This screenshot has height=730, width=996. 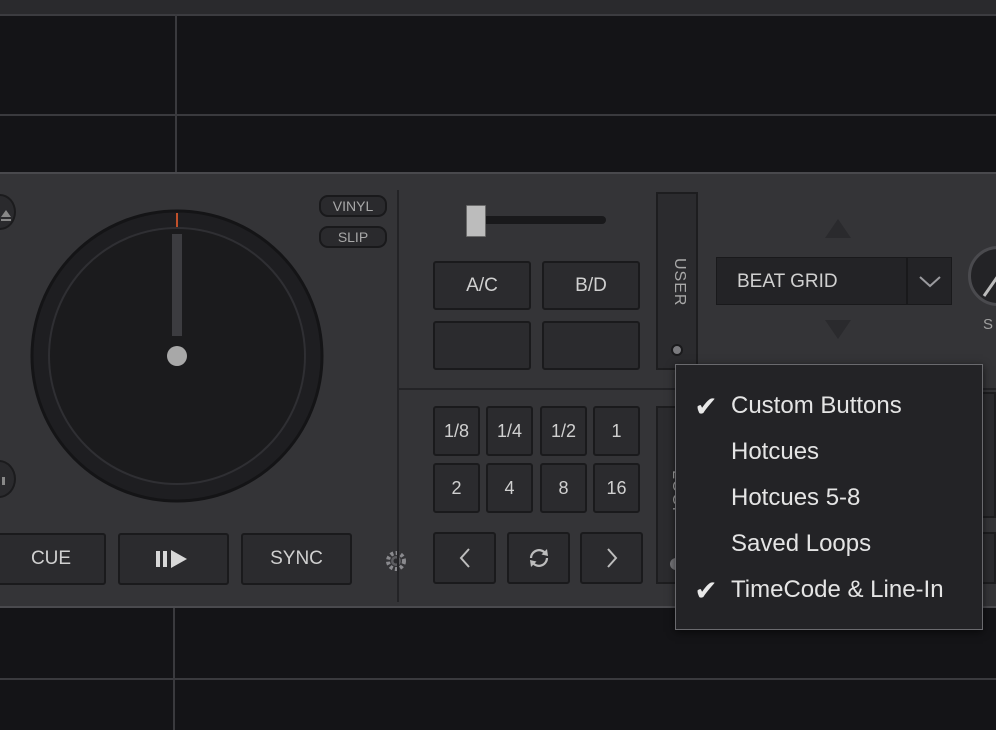 What do you see at coordinates (538, 220) in the screenshot?
I see `fader-track` at bounding box center [538, 220].